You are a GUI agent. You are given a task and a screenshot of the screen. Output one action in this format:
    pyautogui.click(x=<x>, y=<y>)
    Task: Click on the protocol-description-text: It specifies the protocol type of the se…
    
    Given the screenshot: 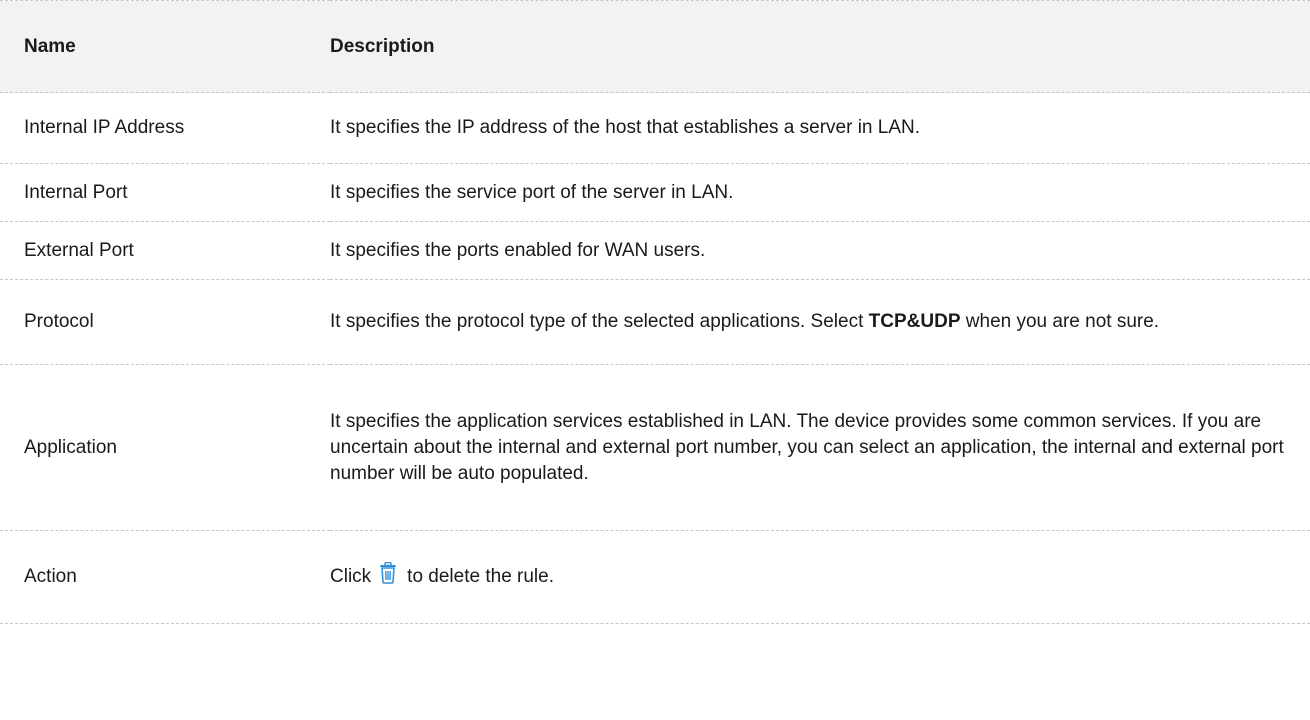 What is the action you would take?
    pyautogui.click(x=599, y=321)
    